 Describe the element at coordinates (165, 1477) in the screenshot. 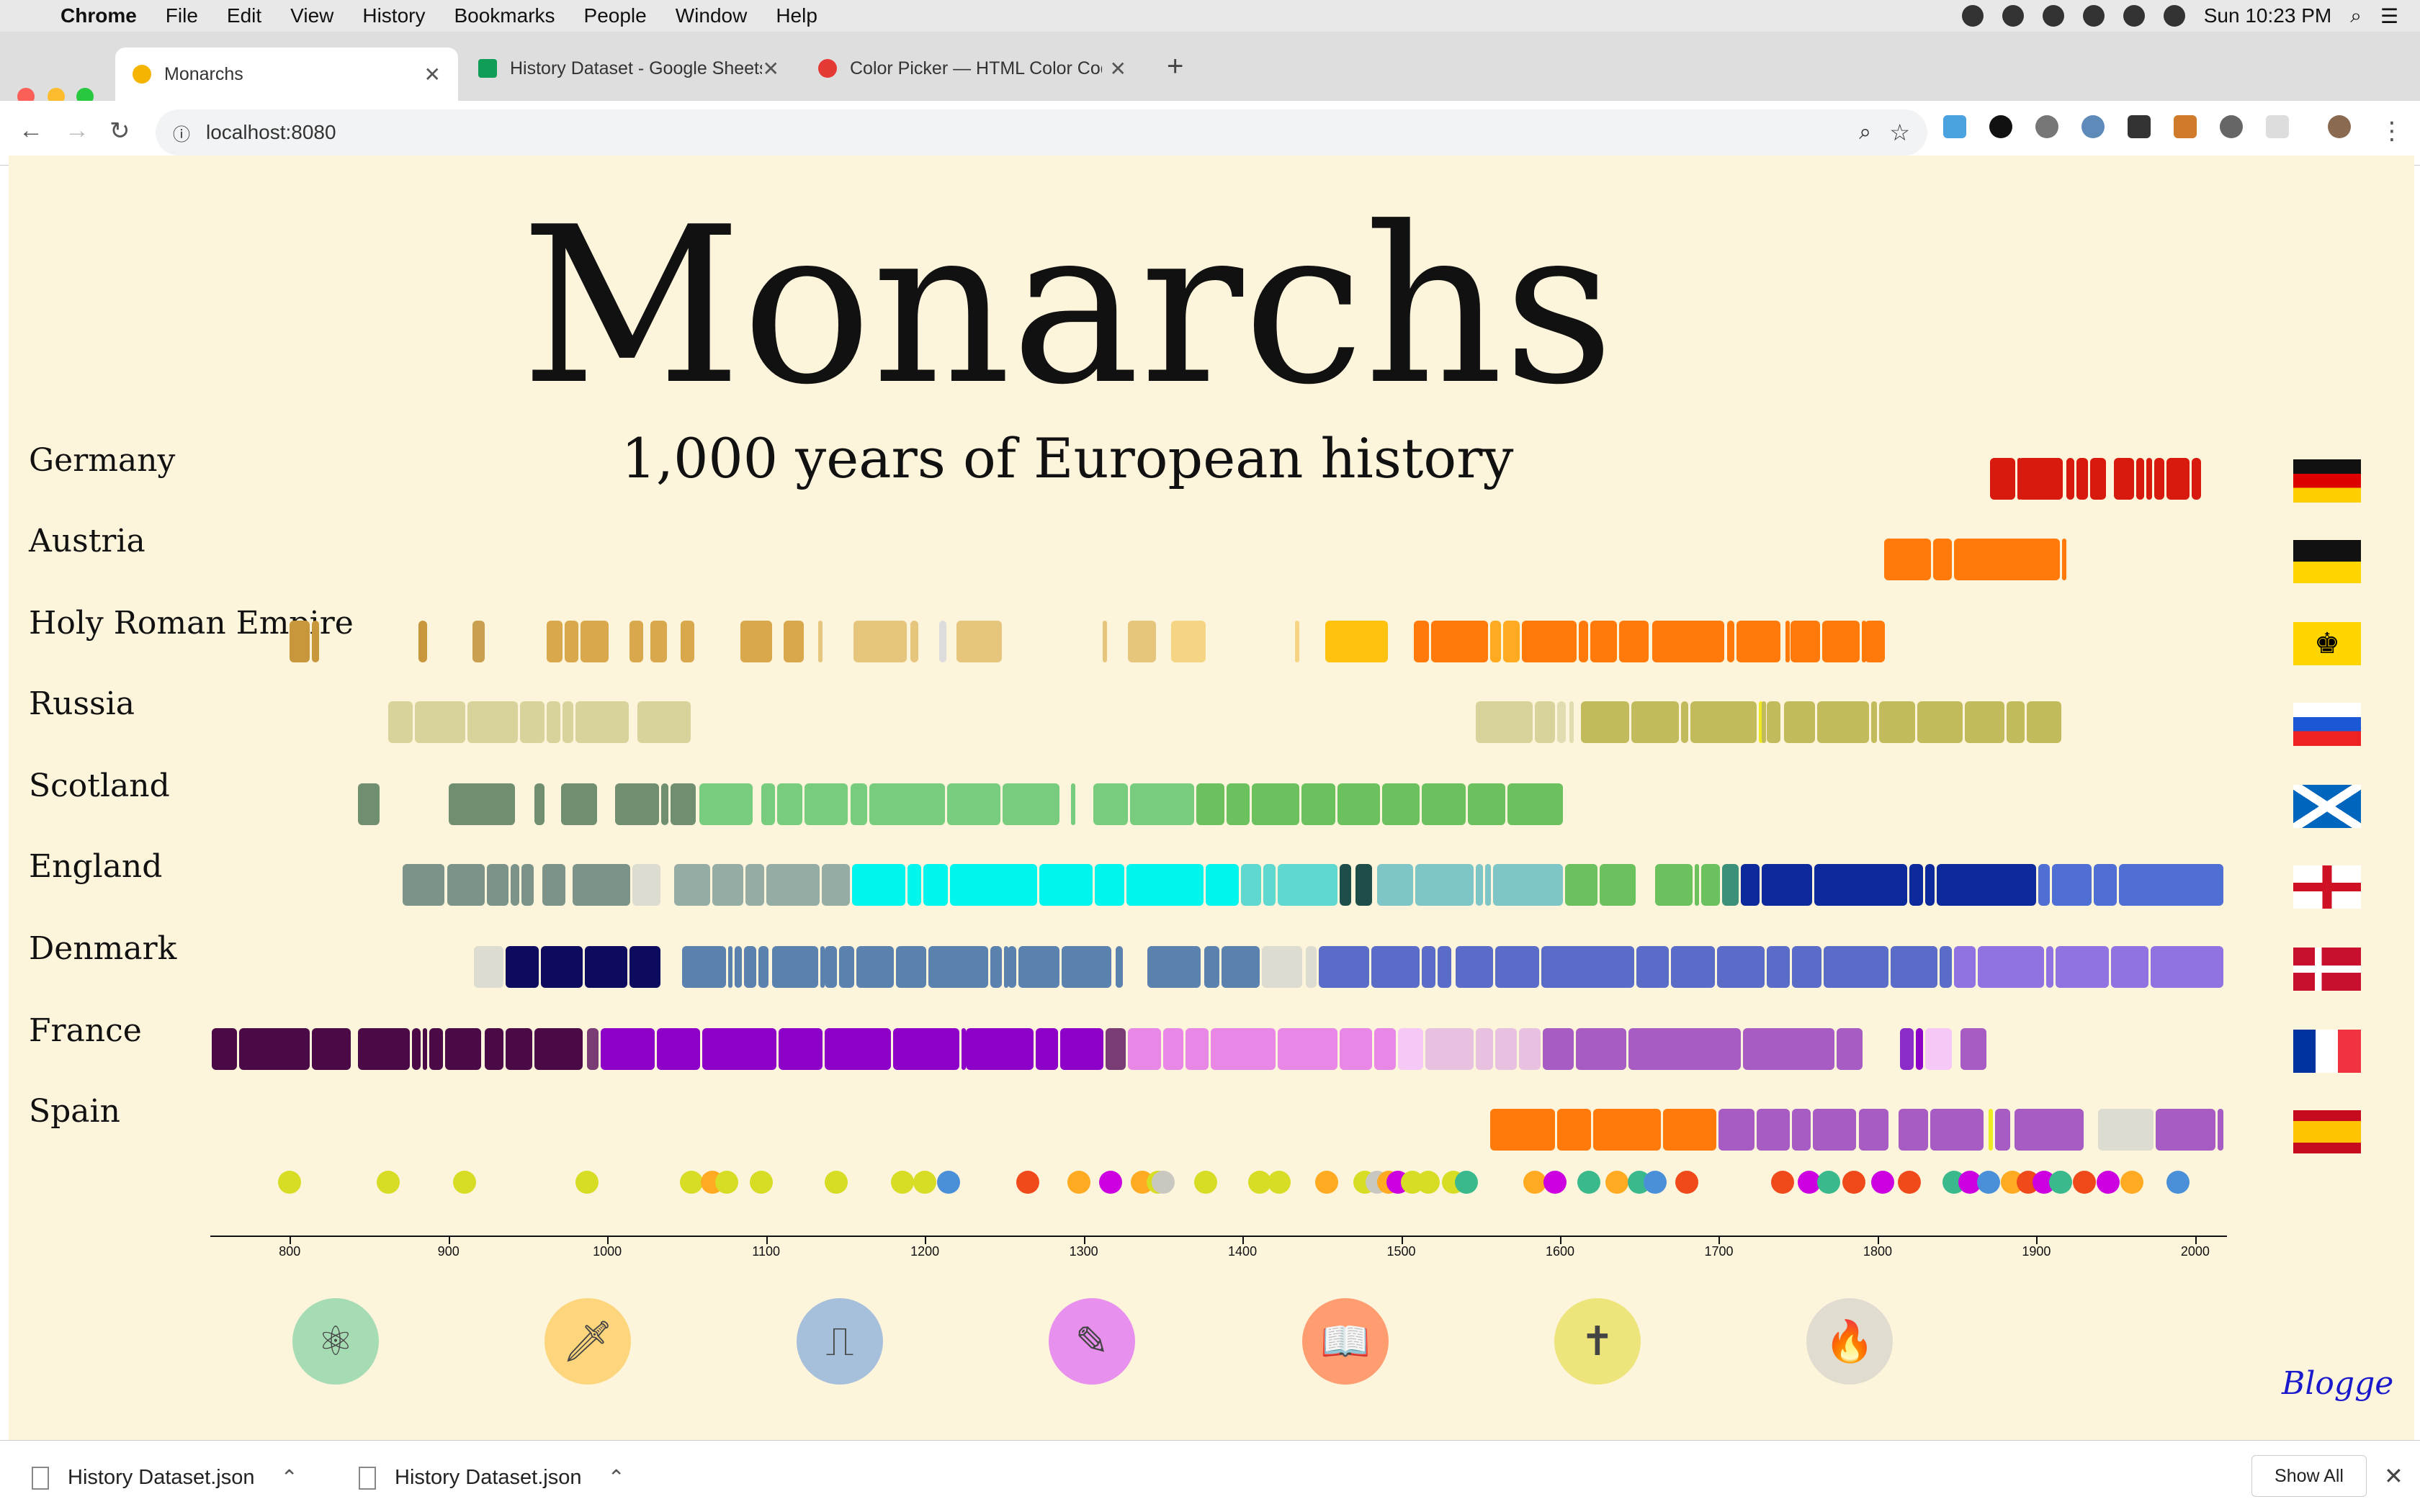

I see `download-item: History Dataset.json ⌃` at that location.